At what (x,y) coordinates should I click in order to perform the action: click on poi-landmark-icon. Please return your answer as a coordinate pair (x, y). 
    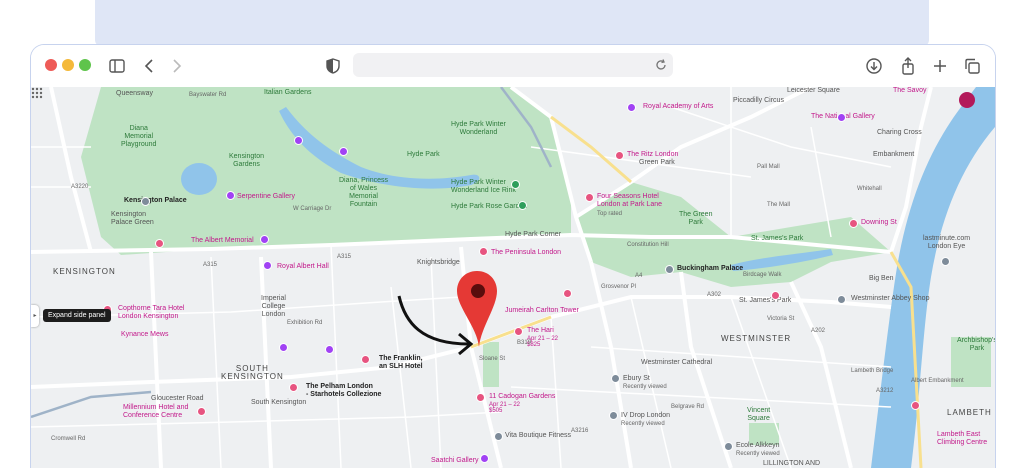
    Looking at the image, I should click on (853, 223).